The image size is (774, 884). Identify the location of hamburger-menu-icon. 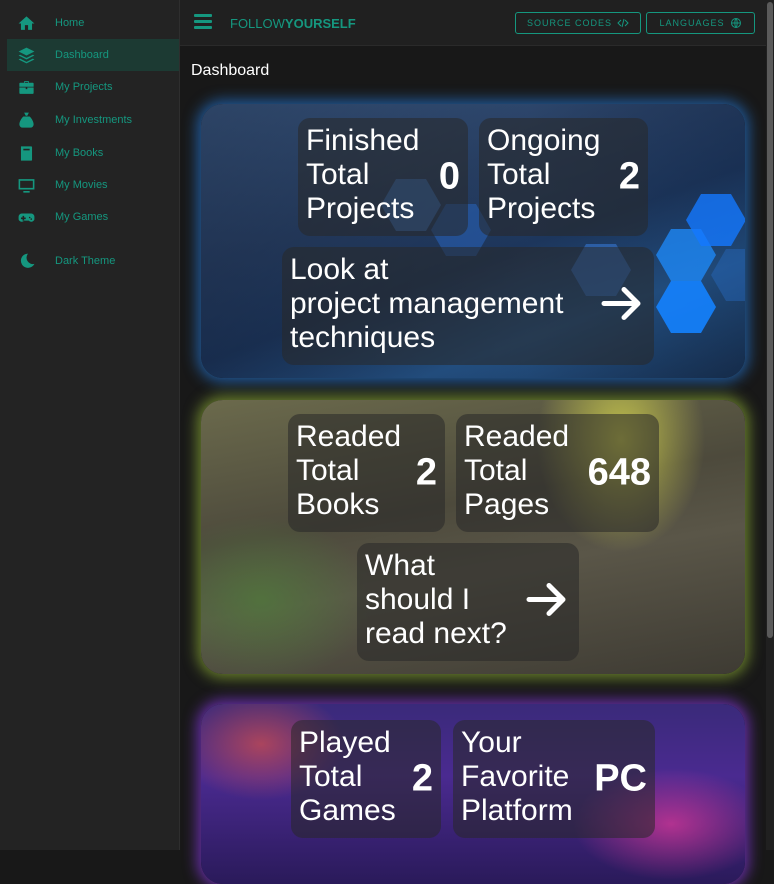
(203, 22).